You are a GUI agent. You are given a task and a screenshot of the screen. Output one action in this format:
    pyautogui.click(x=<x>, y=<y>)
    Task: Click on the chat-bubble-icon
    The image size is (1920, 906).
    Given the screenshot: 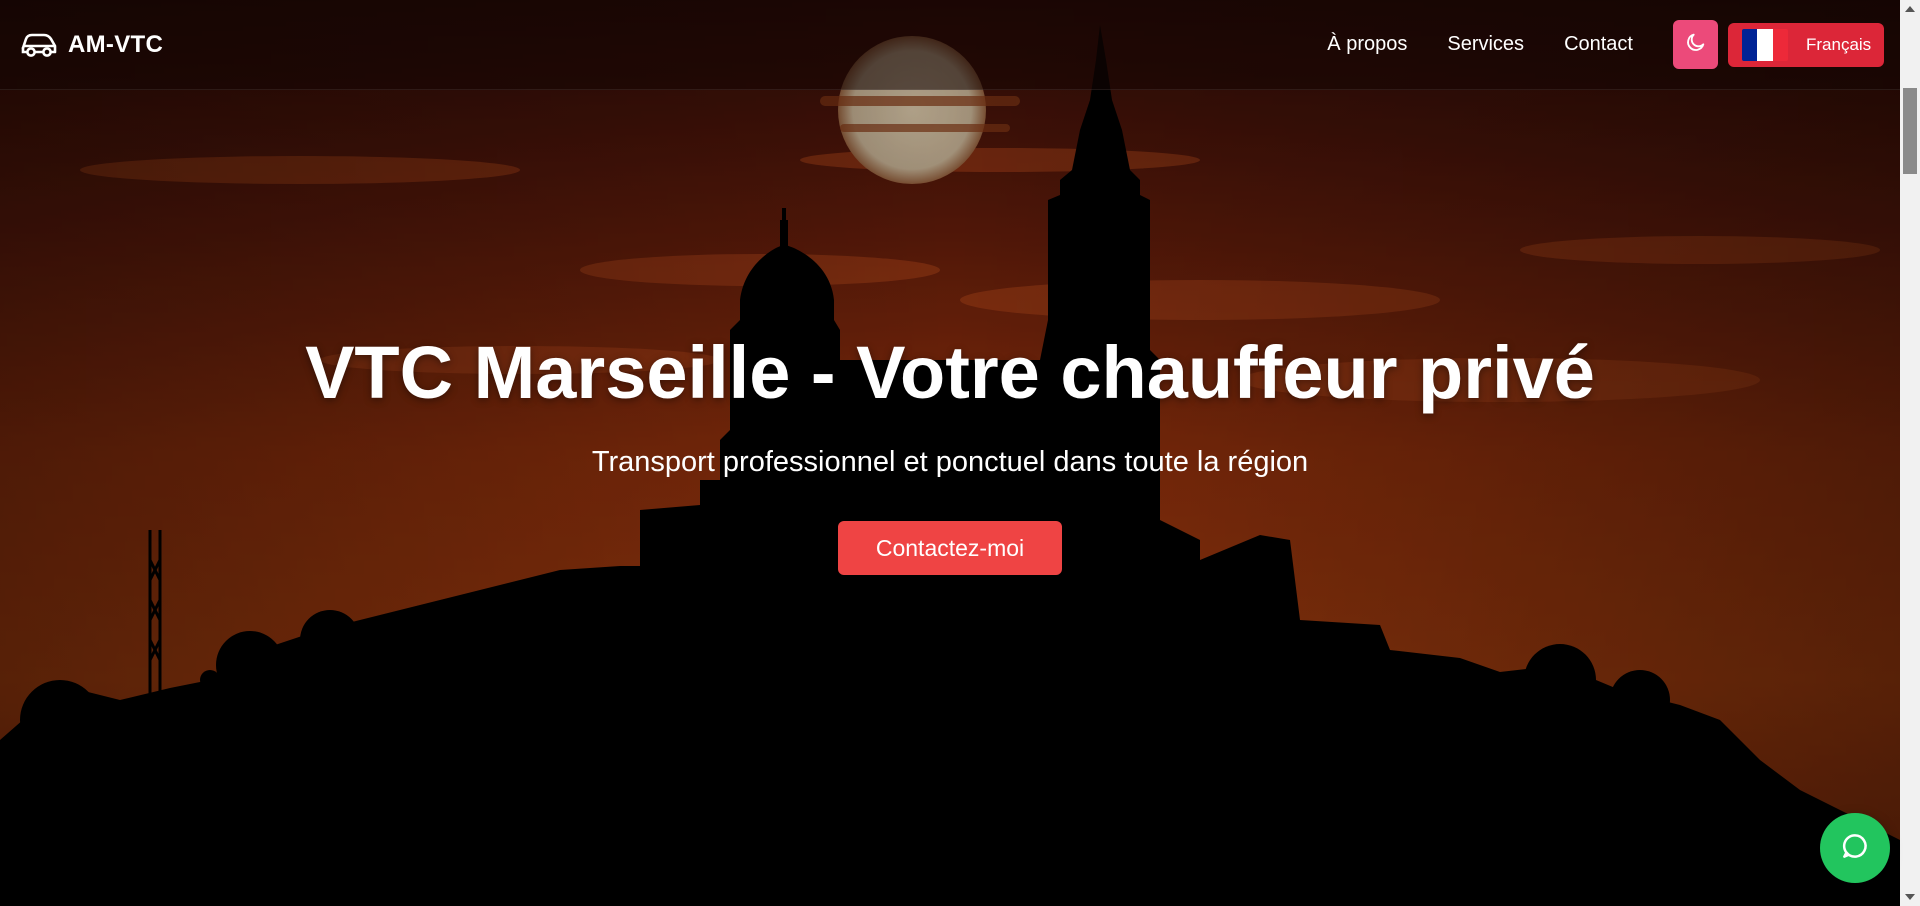 What is the action you would take?
    pyautogui.click(x=1855, y=848)
    